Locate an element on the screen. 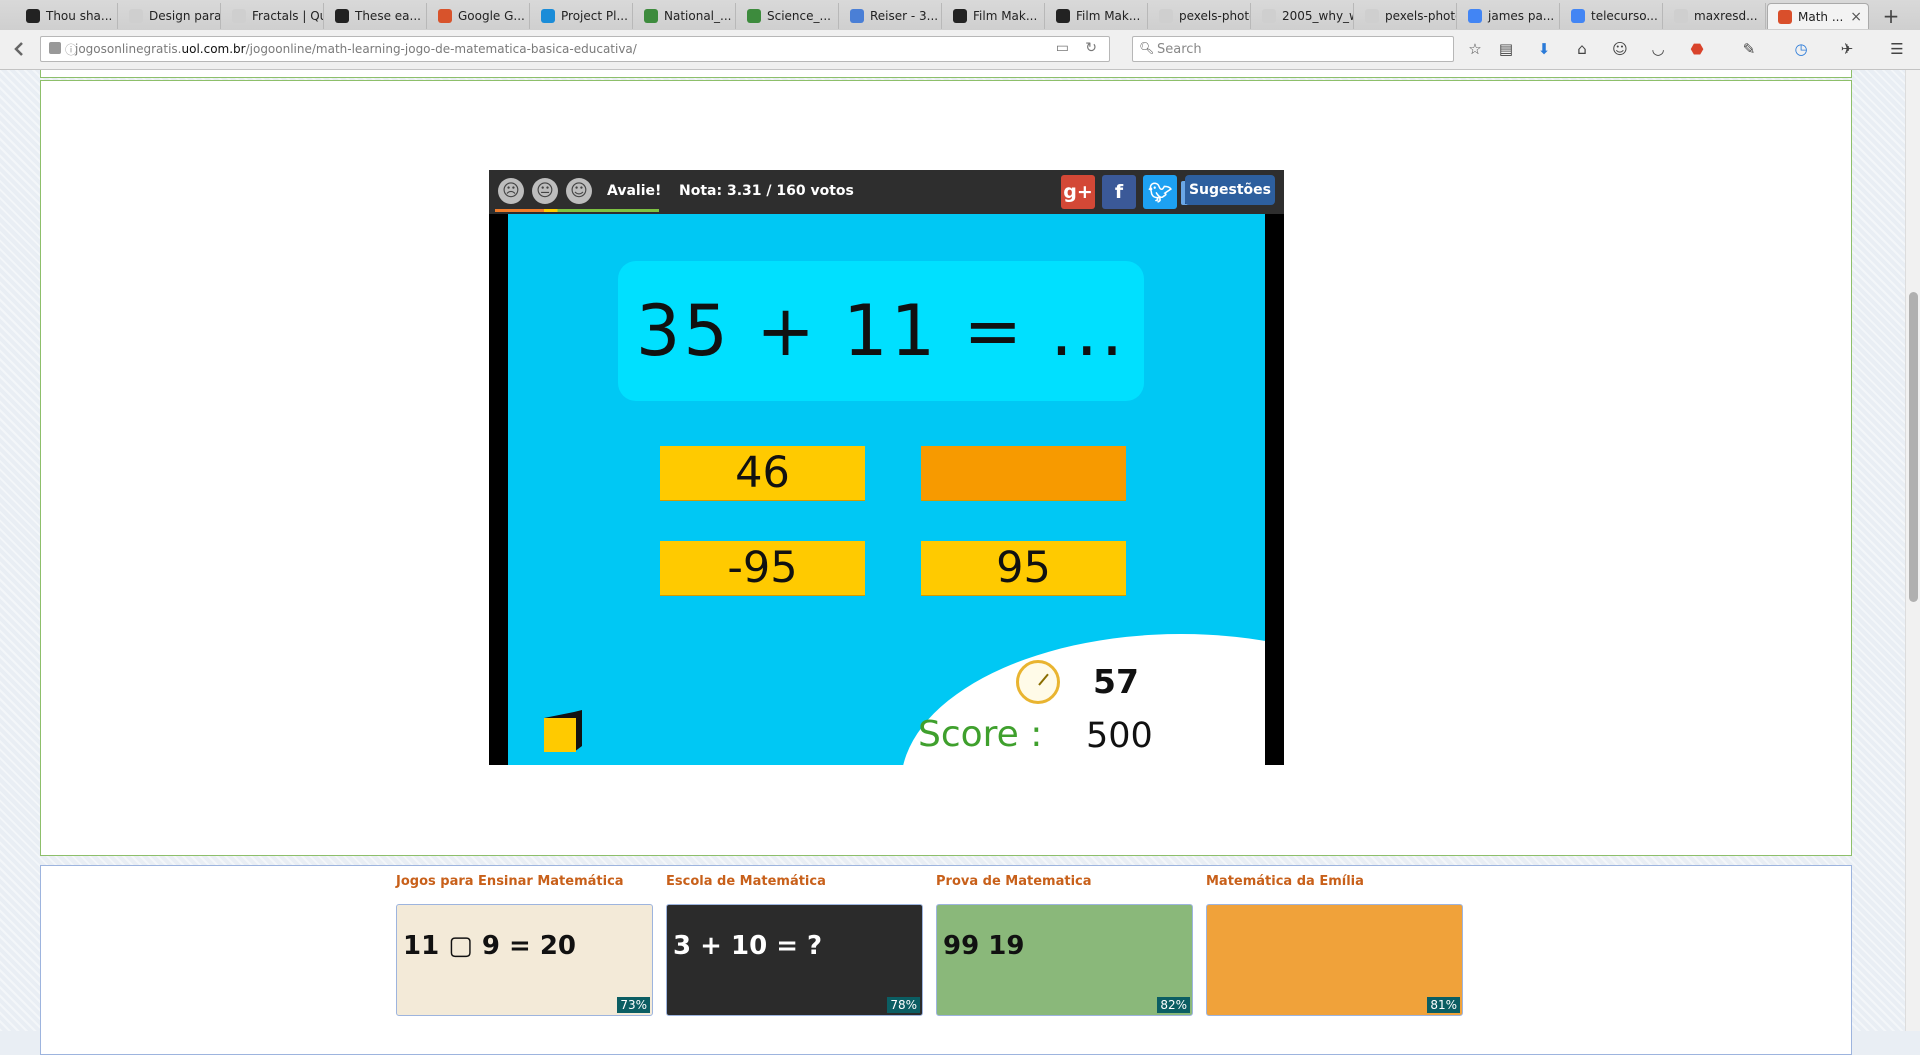 The width and height of the screenshot is (1920, 1055). clock-icon is located at coordinates (1038, 682).